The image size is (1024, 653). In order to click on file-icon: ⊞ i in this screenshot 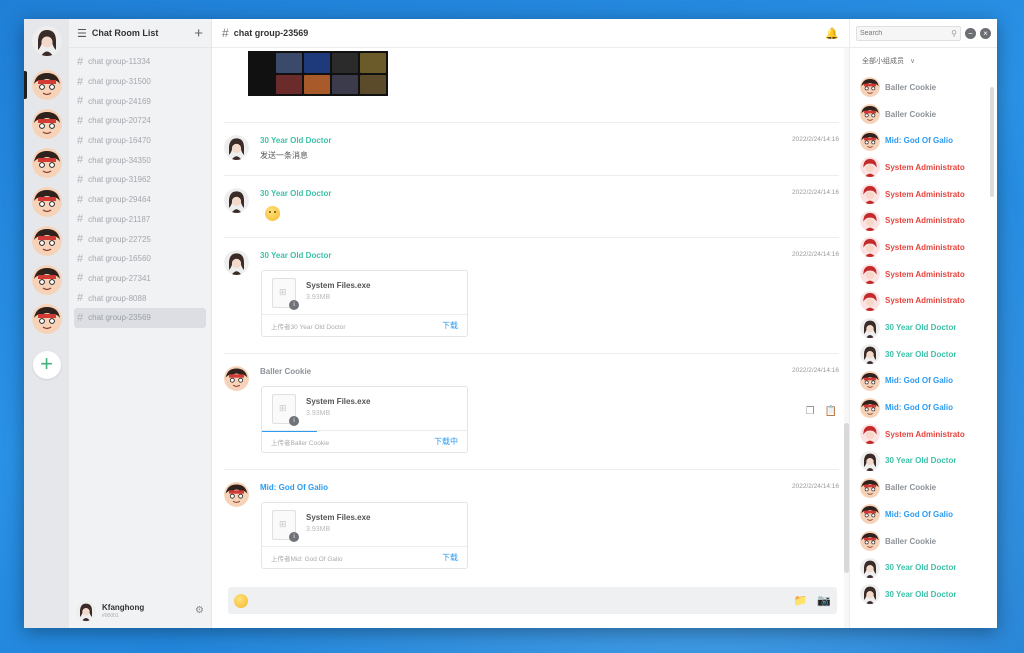, I will do `click(285, 294)`.